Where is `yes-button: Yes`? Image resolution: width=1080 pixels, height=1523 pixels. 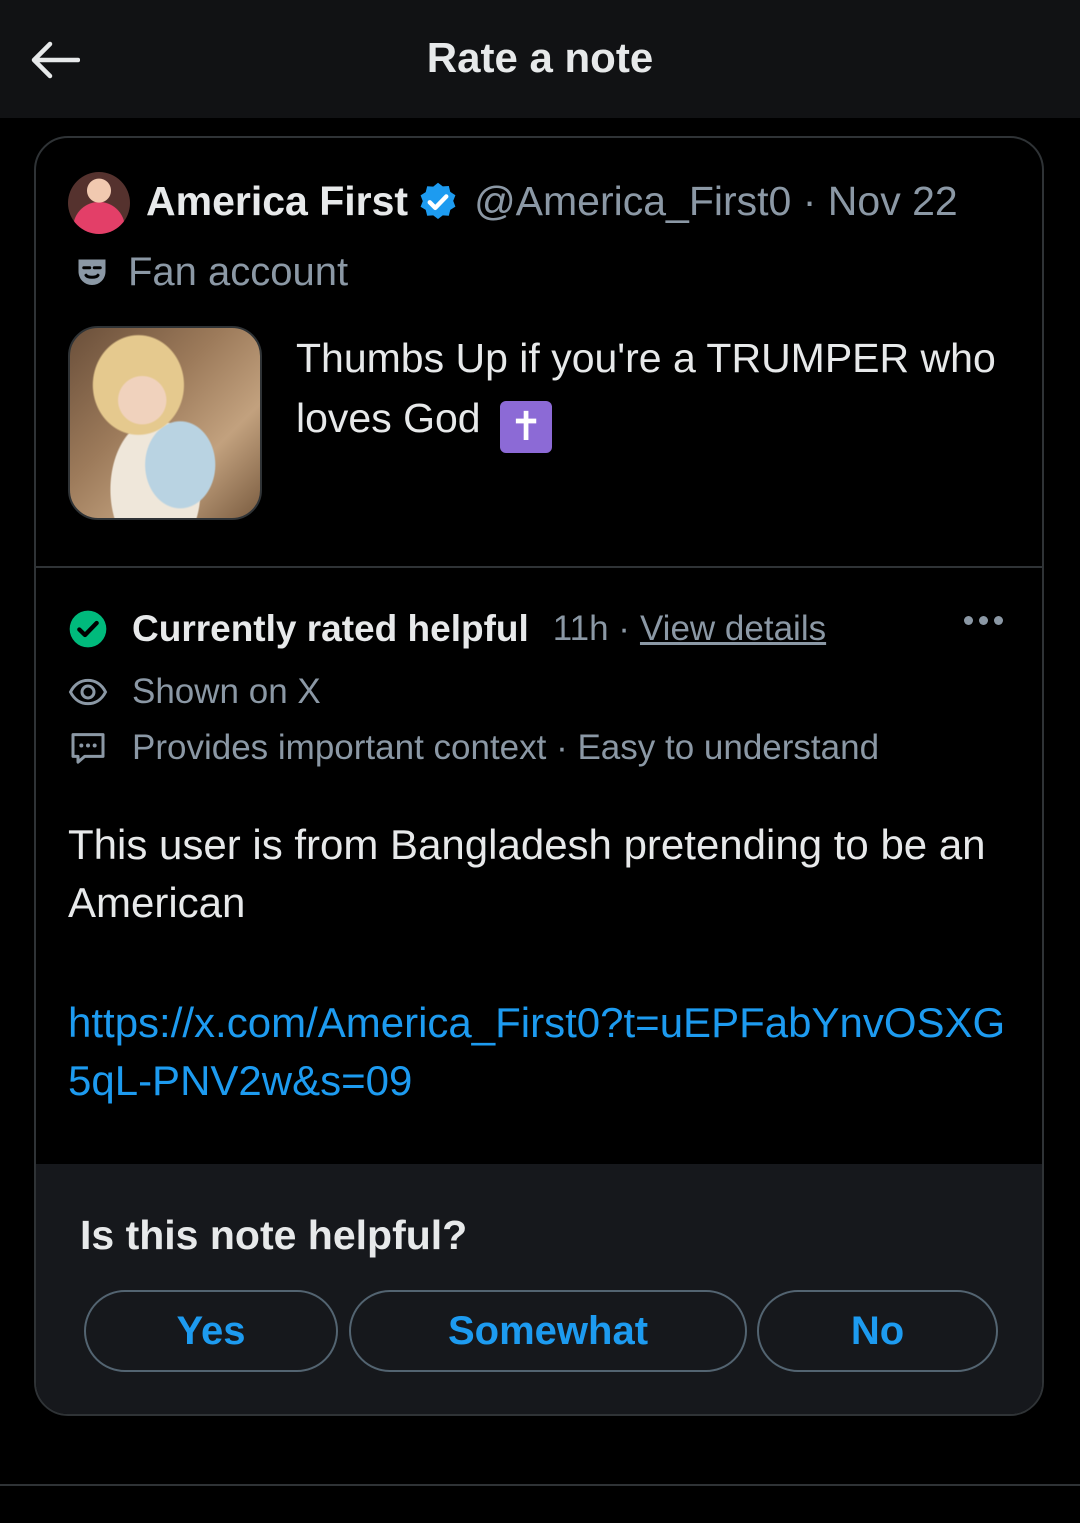
yes-button: Yes is located at coordinates (211, 1331).